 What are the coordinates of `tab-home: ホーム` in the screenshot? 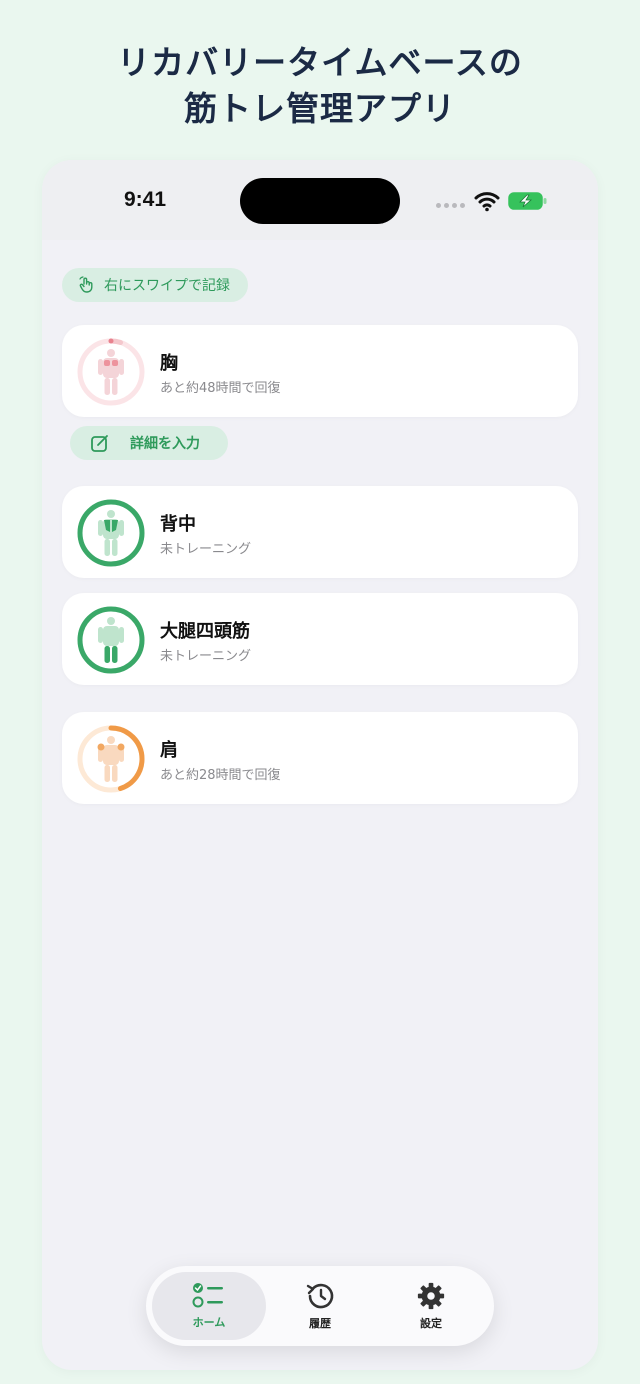 It's located at (209, 1306).